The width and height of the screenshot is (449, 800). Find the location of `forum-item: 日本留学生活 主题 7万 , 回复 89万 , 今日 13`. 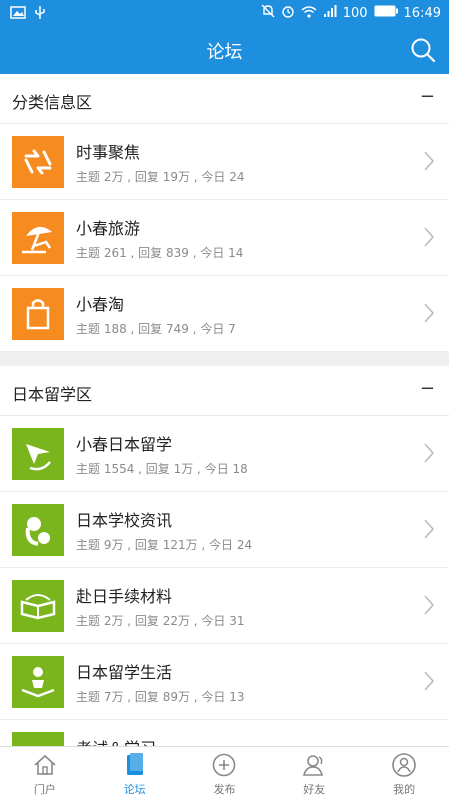

forum-item: 日本留学生活 主题 7万 , 回复 89万 , 今日 13 is located at coordinates (224, 682).